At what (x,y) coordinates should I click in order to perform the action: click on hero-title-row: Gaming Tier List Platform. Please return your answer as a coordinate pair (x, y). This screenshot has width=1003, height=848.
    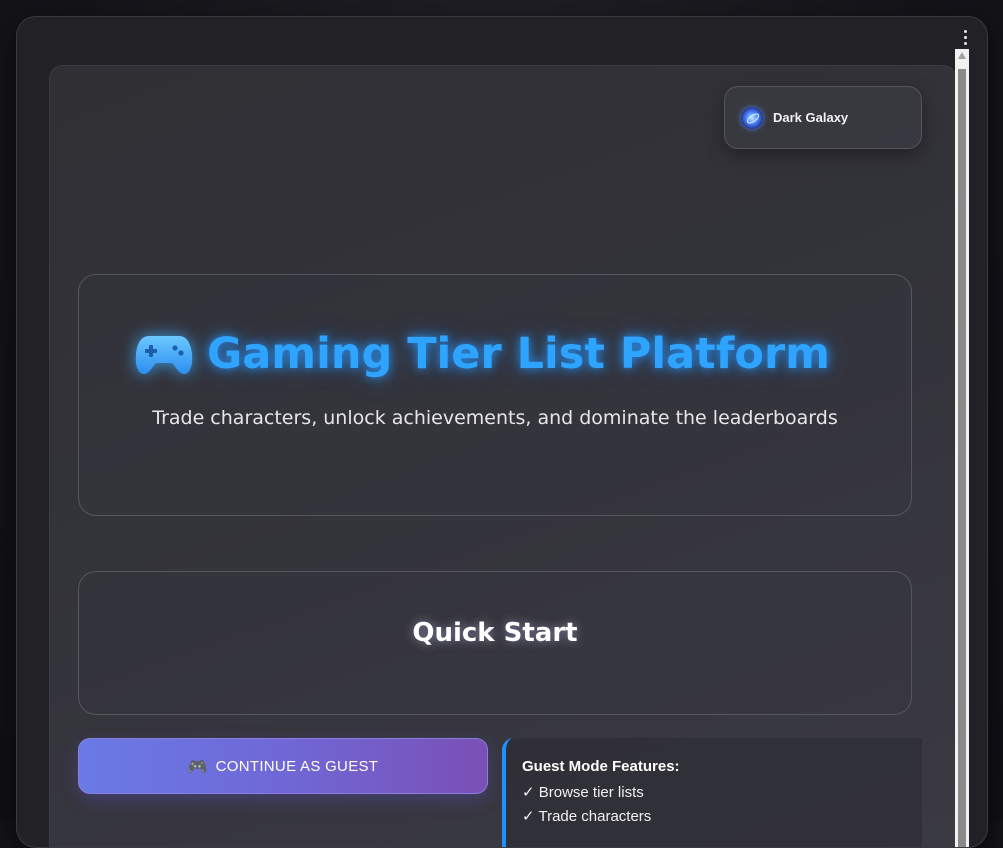
    Looking at the image, I should click on (482, 354).